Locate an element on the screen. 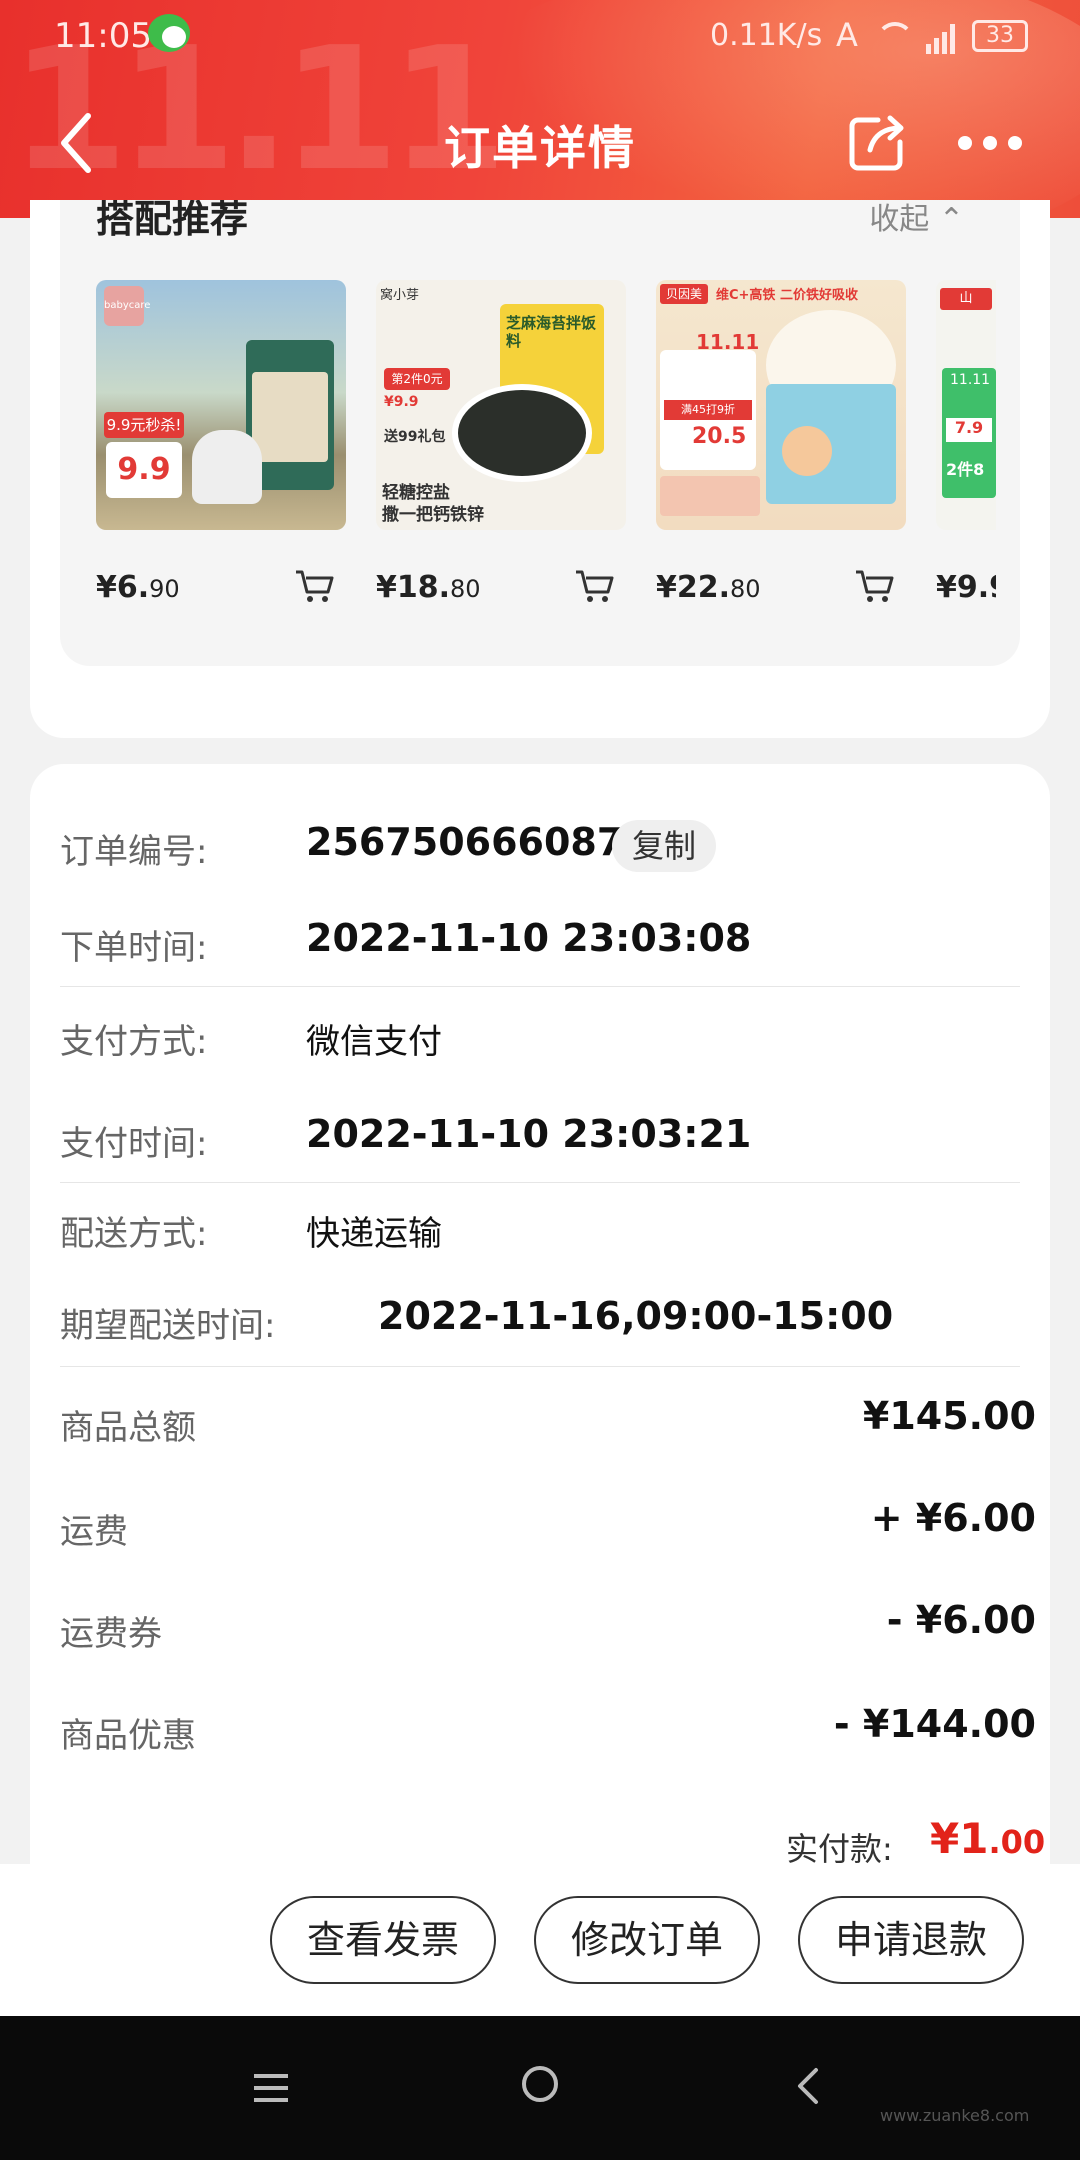 This screenshot has height=2160, width=1080. share-icon is located at coordinates (876, 143).